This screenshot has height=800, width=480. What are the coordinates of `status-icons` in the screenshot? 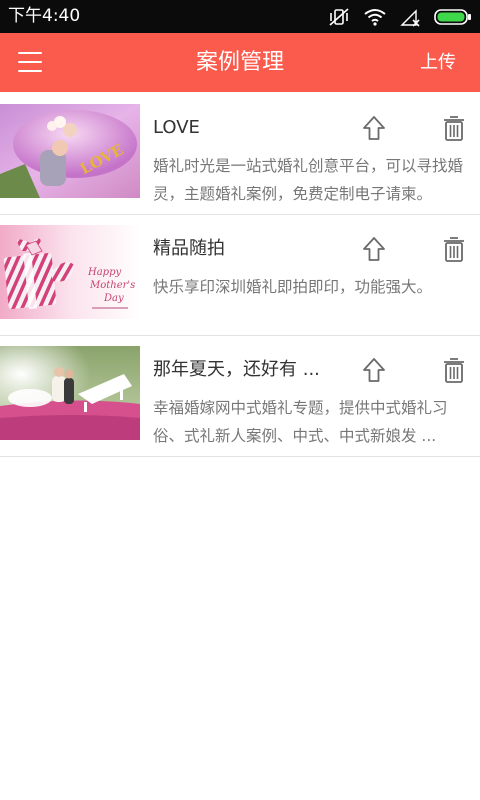 It's located at (400, 17).